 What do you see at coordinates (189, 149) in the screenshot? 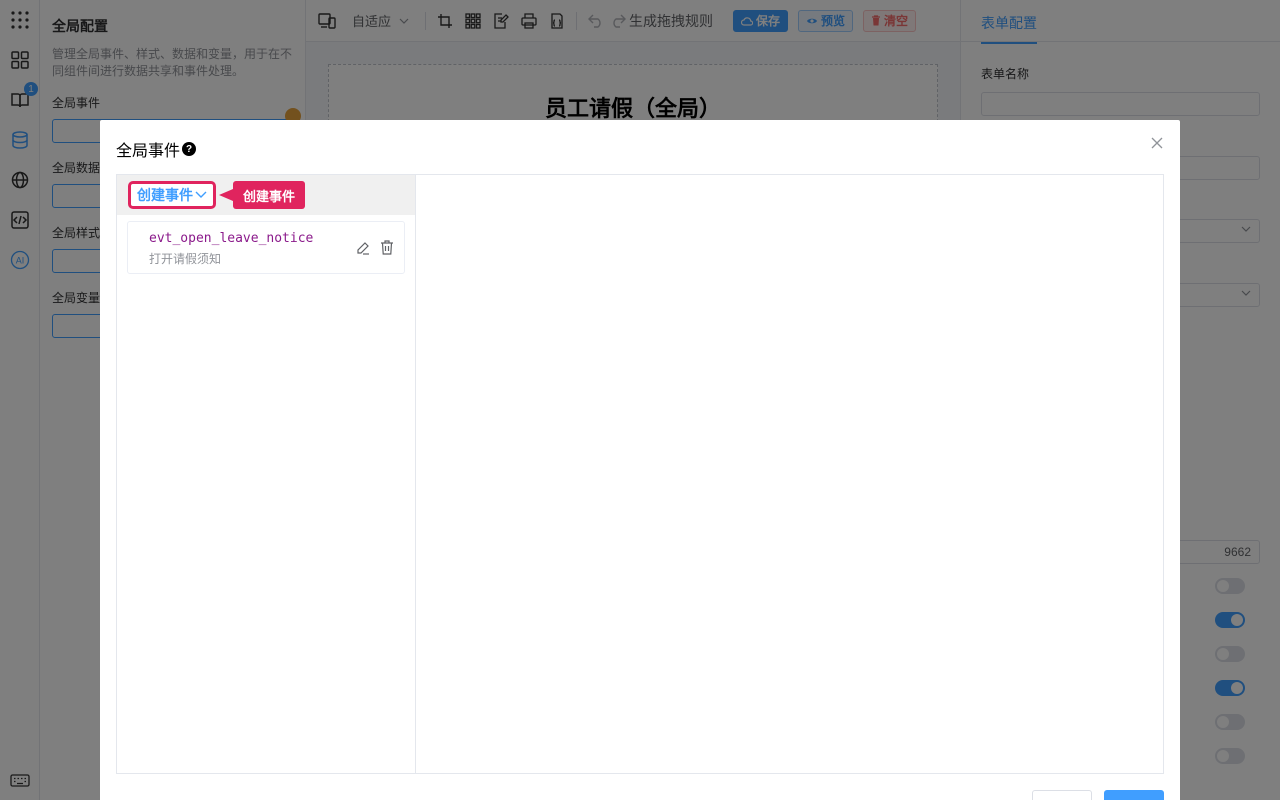
I see `help-icon: ?` at bounding box center [189, 149].